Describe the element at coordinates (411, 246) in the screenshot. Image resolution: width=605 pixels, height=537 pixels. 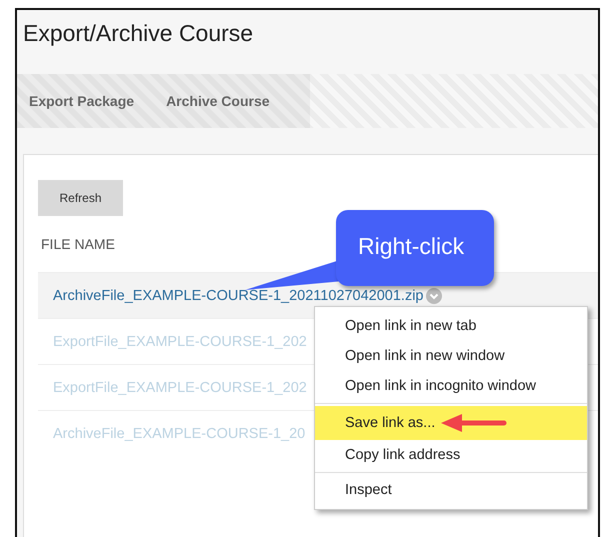
I see `callout-text: Right-click` at that location.